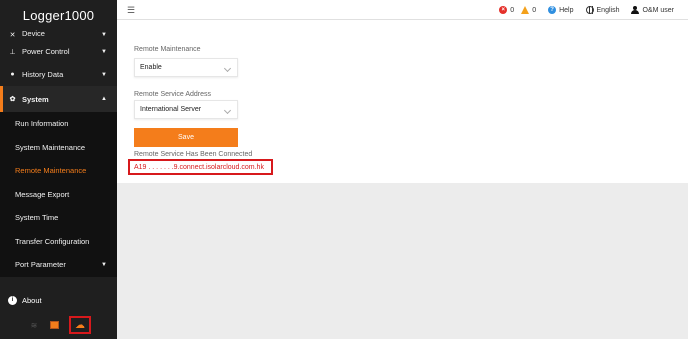  What do you see at coordinates (171, 109) in the screenshot?
I see `service-address-value: International Server` at bounding box center [171, 109].